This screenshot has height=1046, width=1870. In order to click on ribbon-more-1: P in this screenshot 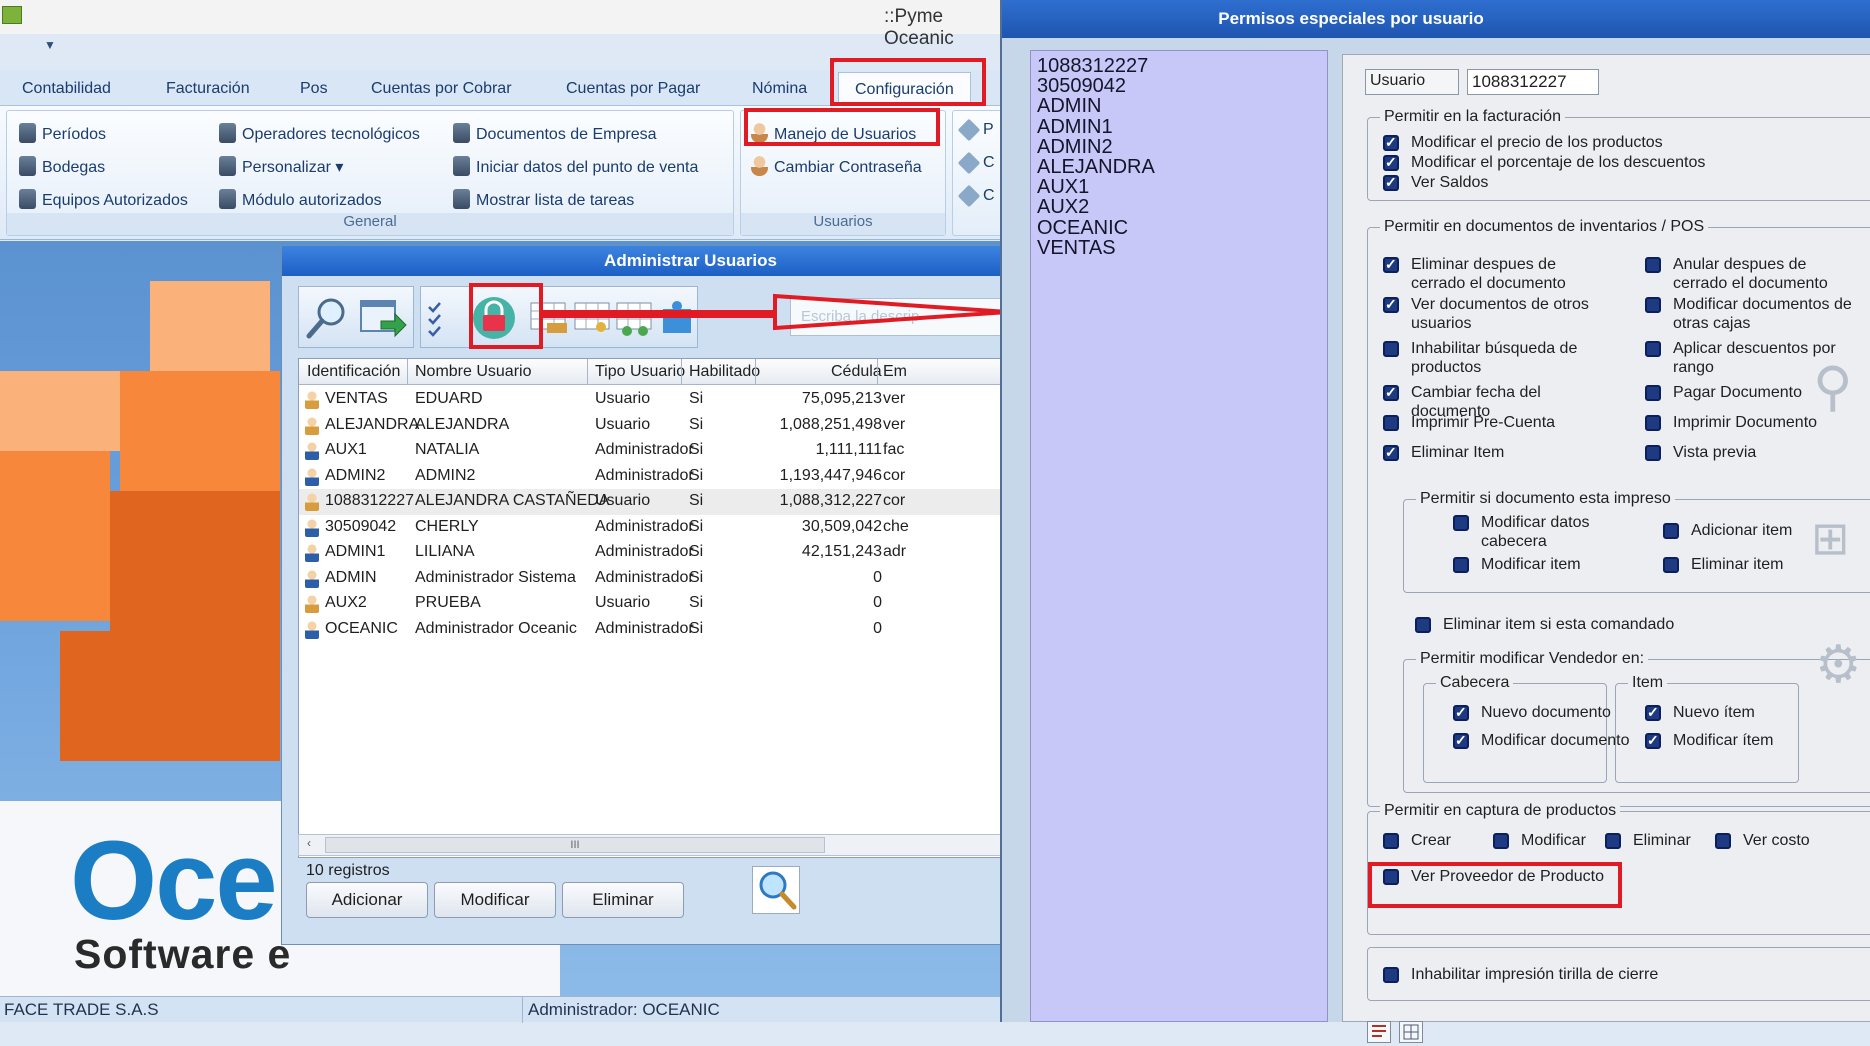, I will do `click(975, 130)`.